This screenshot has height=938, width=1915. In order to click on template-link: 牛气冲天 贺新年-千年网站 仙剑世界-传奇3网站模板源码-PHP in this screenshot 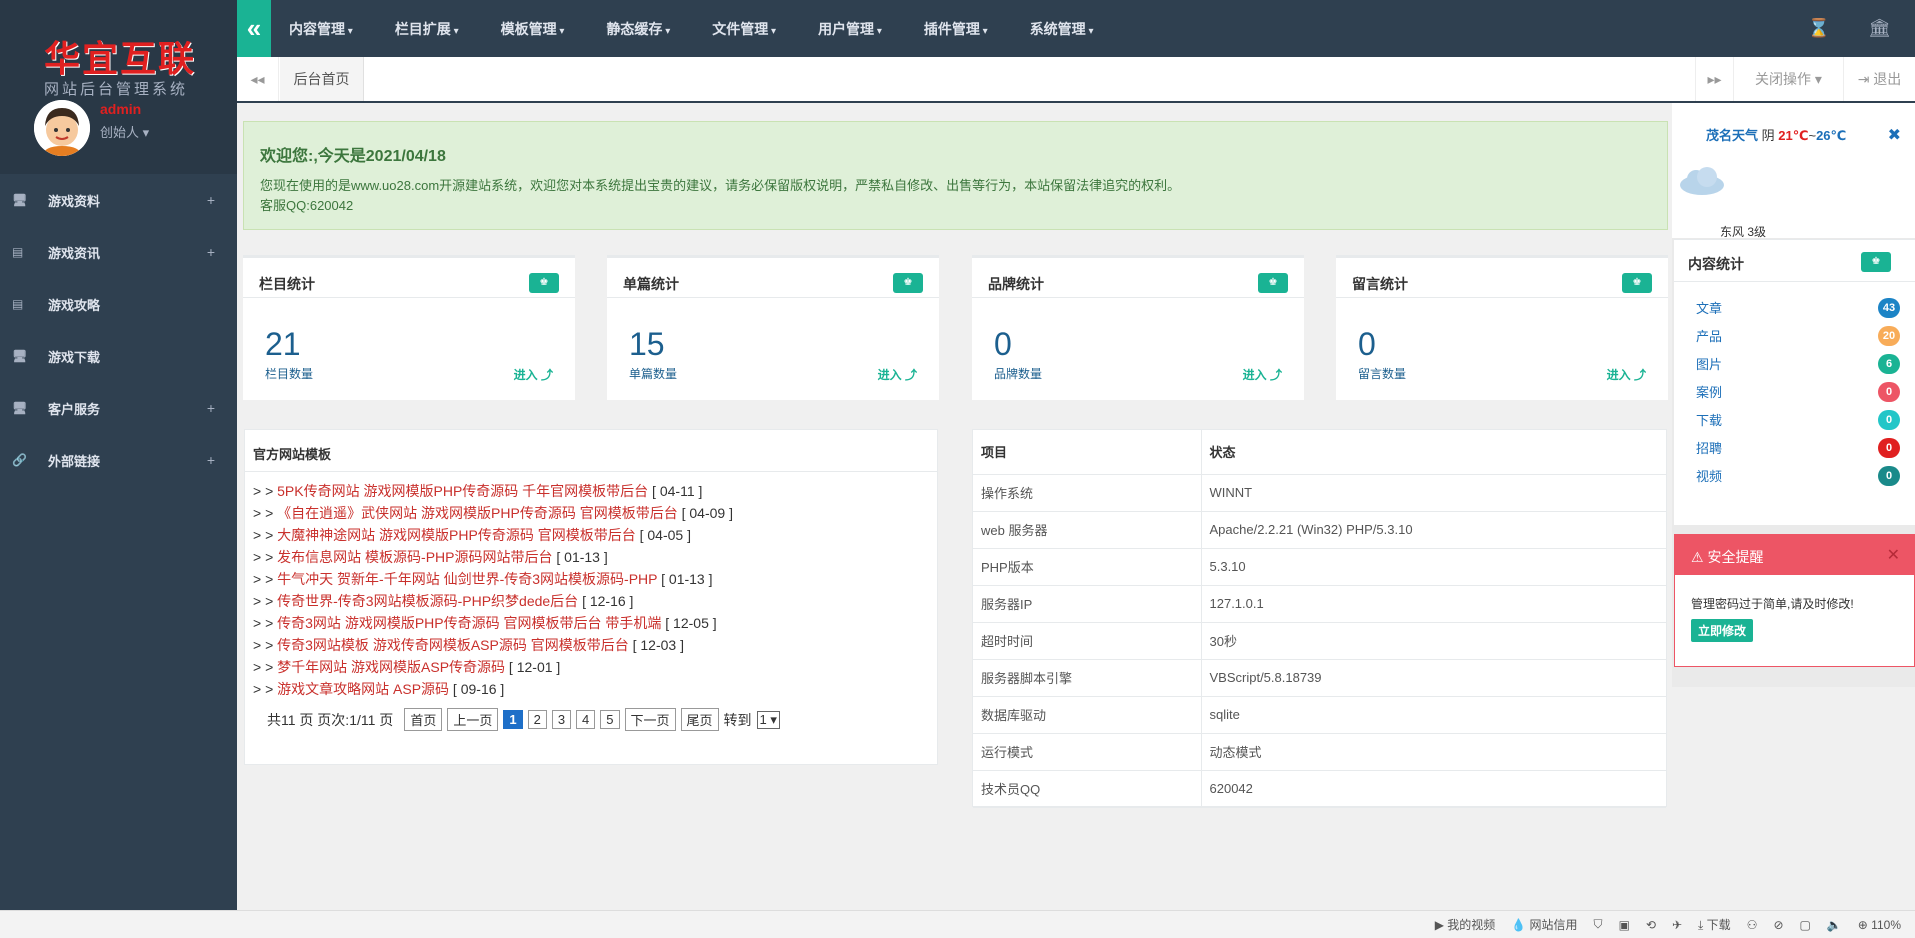, I will do `click(467, 579)`.